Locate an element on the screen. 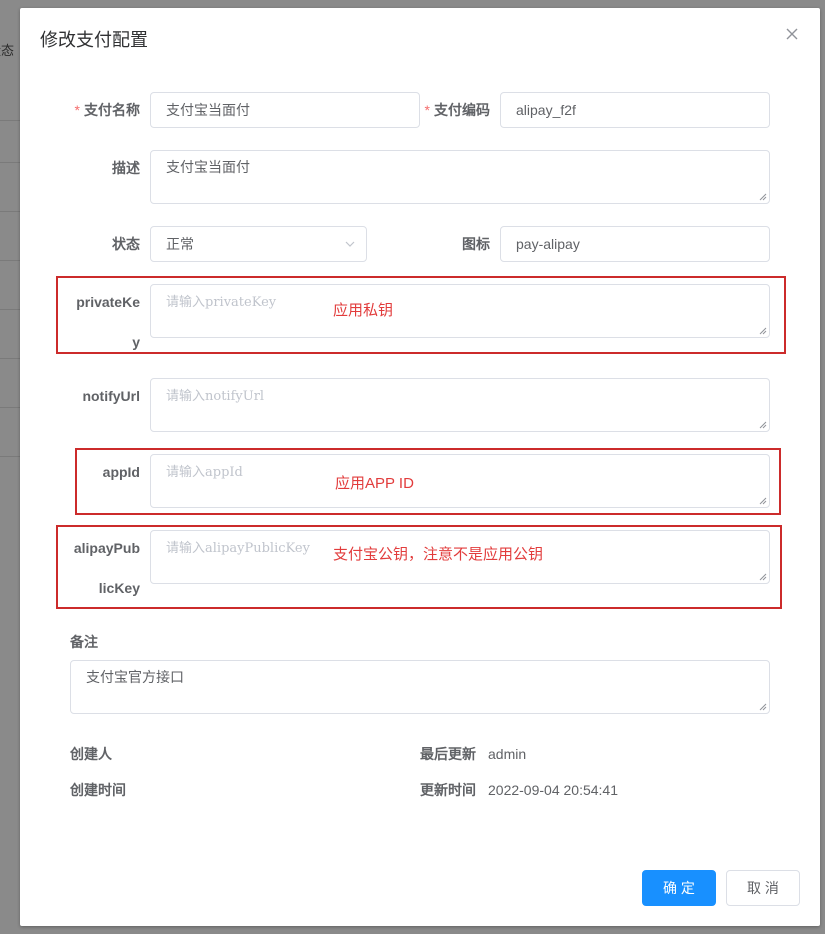 The width and height of the screenshot is (825, 934). created-time-label: 创建时间 is located at coordinates (98, 790).